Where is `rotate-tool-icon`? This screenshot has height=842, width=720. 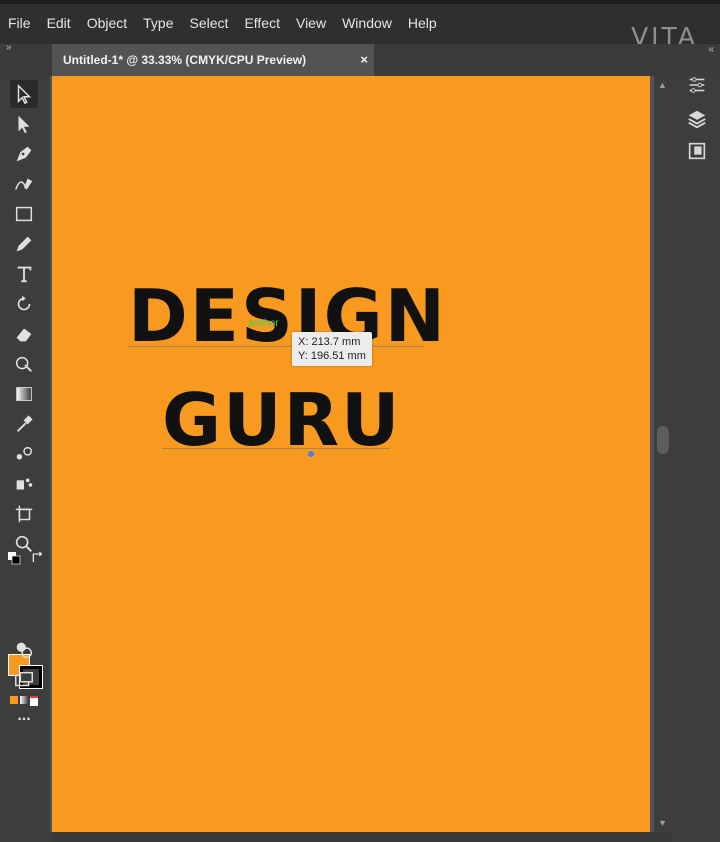
rotate-tool-icon is located at coordinates (24, 304).